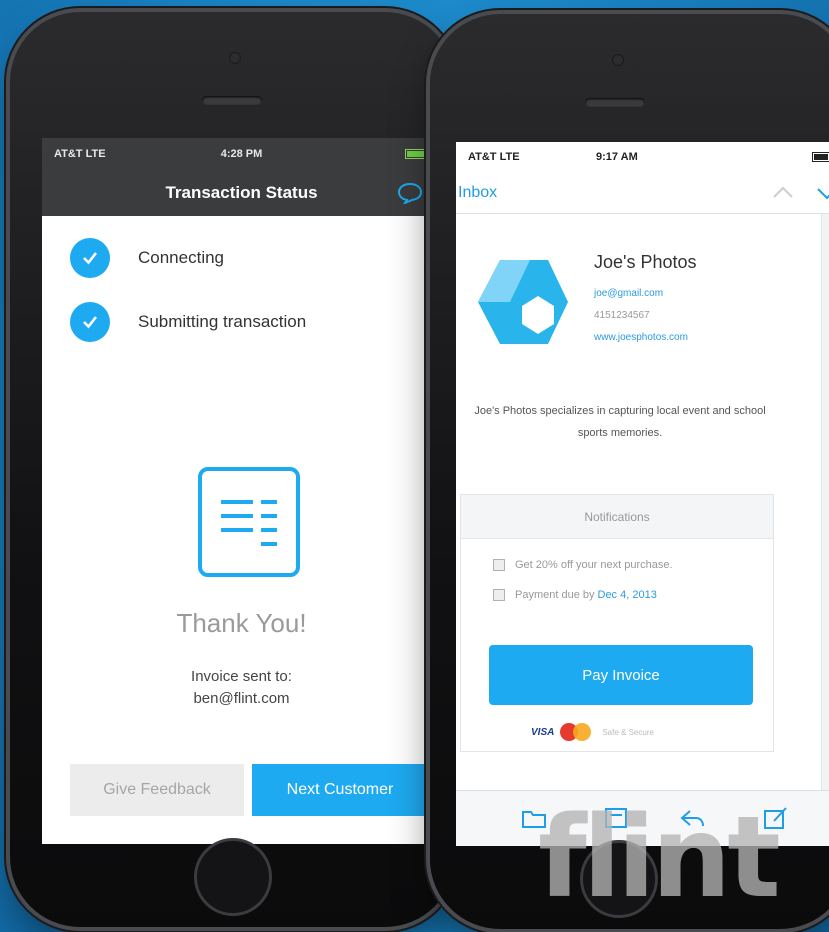 This screenshot has height=932, width=829. What do you see at coordinates (621, 675) in the screenshot?
I see `pay-invoice-button: Pay Invoice` at bounding box center [621, 675].